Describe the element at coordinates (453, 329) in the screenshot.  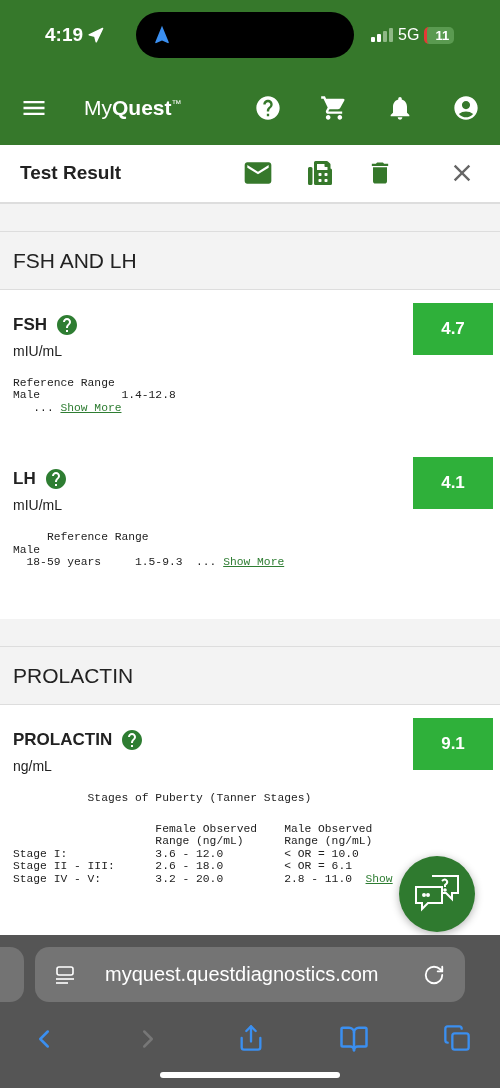
I see `result-value: 4.7` at that location.